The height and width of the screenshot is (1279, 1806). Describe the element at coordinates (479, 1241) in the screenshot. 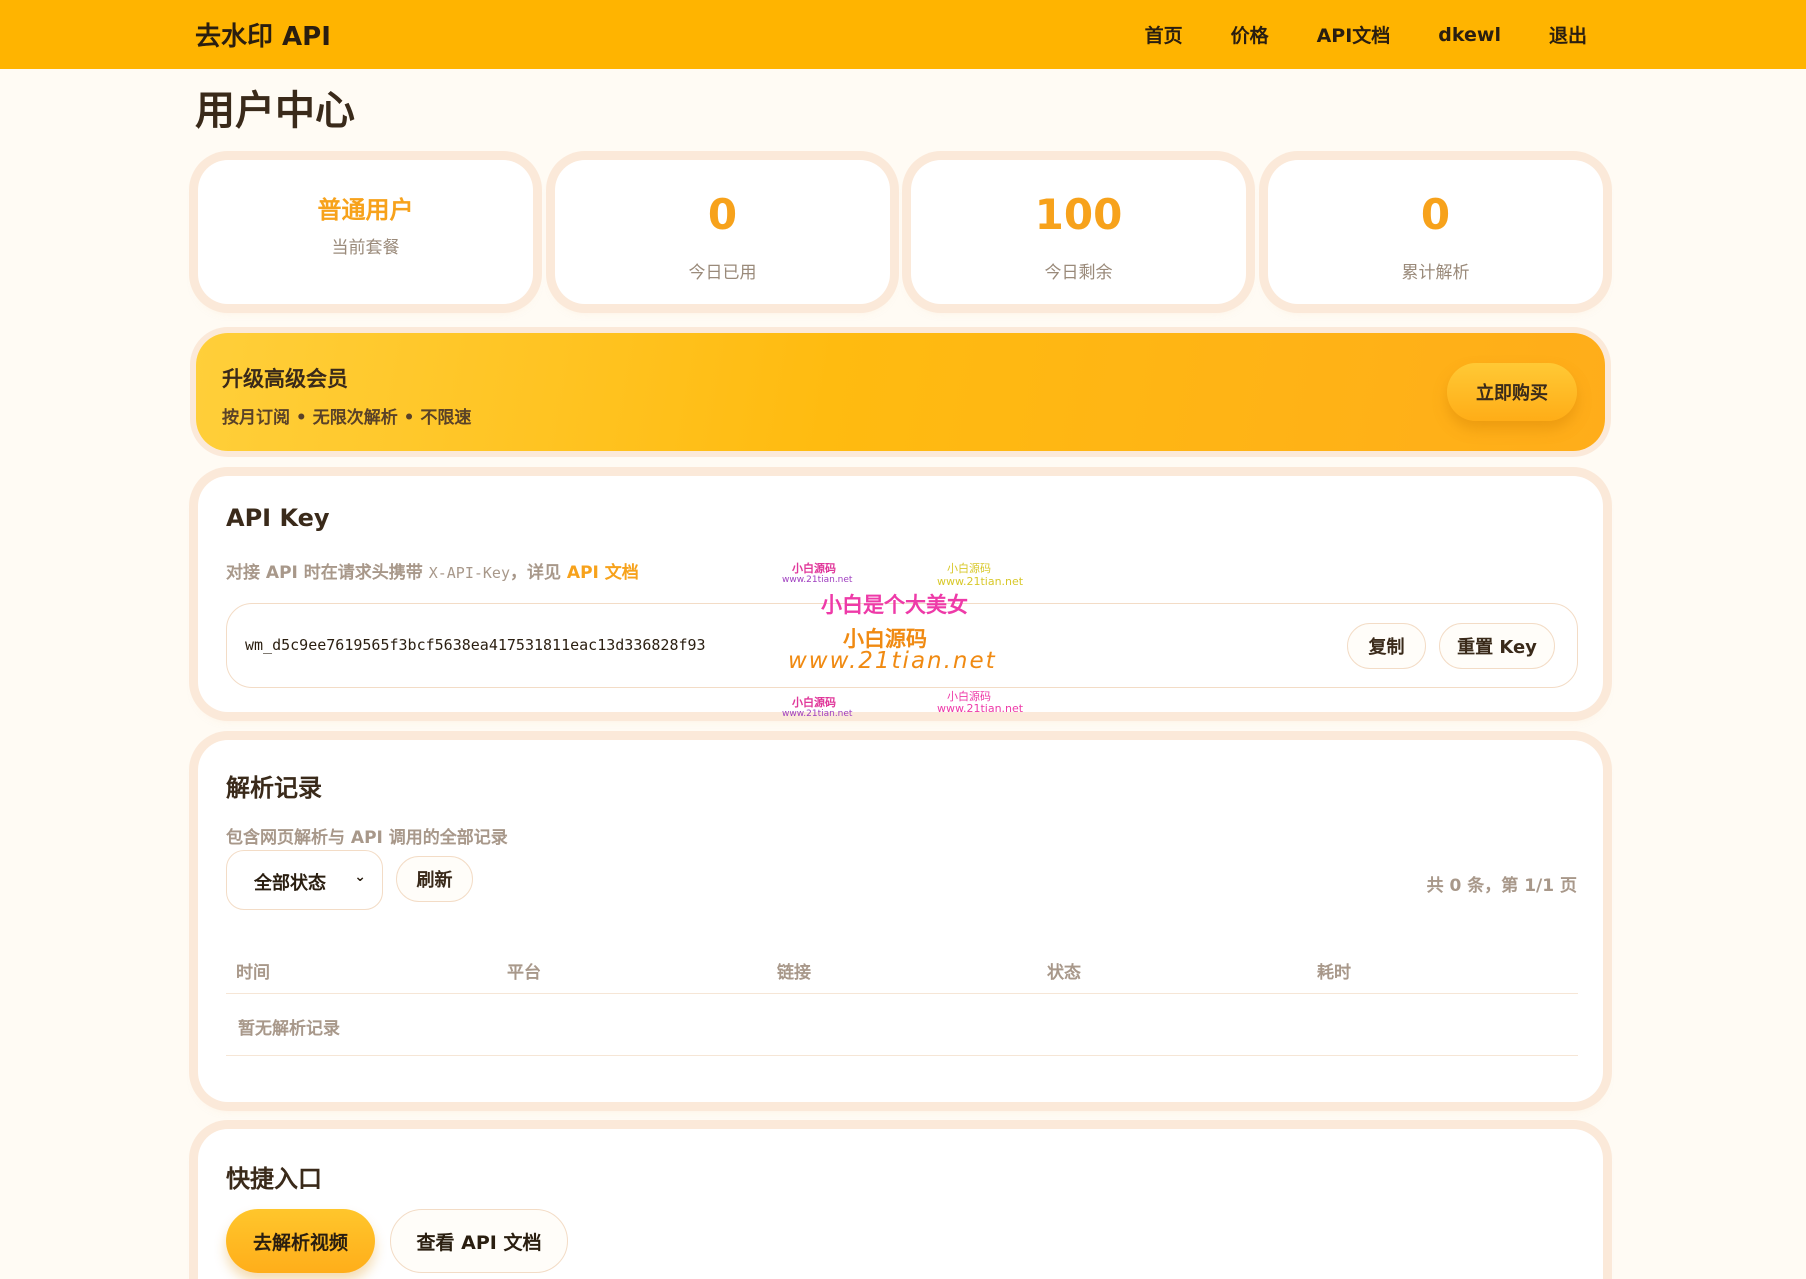

I see `view-api-docs-button: 查看 API 文档` at that location.